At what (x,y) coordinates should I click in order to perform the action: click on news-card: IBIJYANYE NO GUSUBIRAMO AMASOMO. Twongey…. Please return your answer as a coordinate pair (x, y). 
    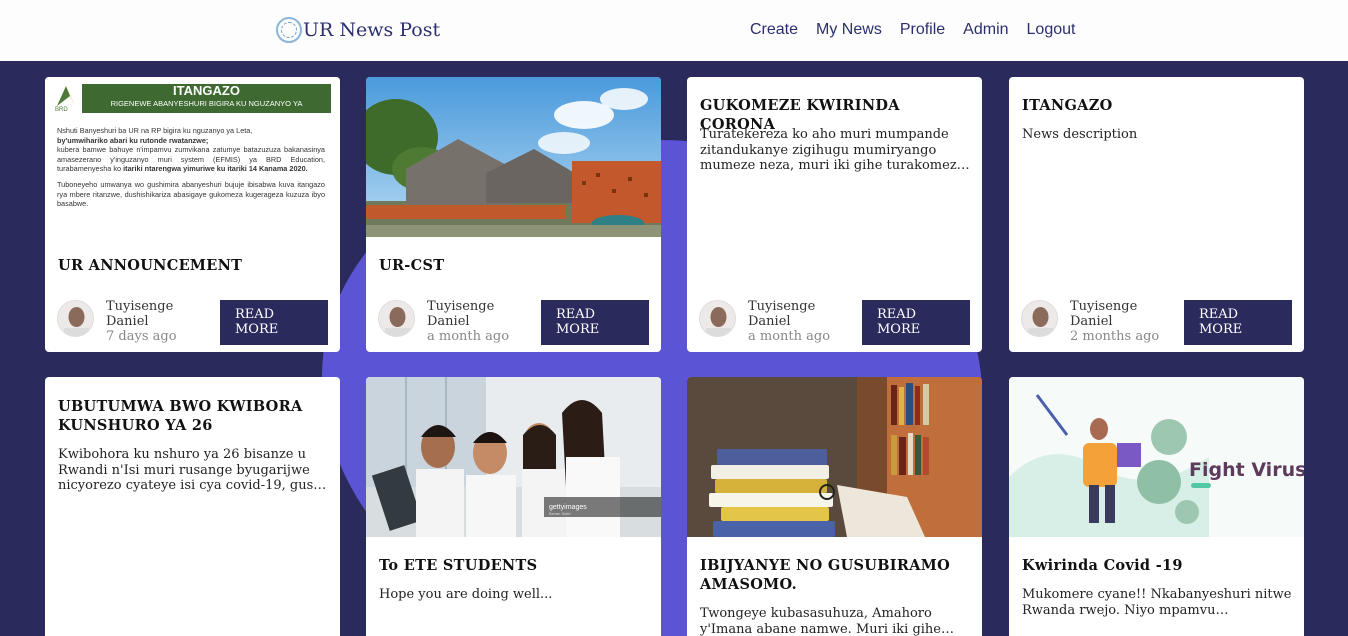
    Looking at the image, I should click on (834, 506).